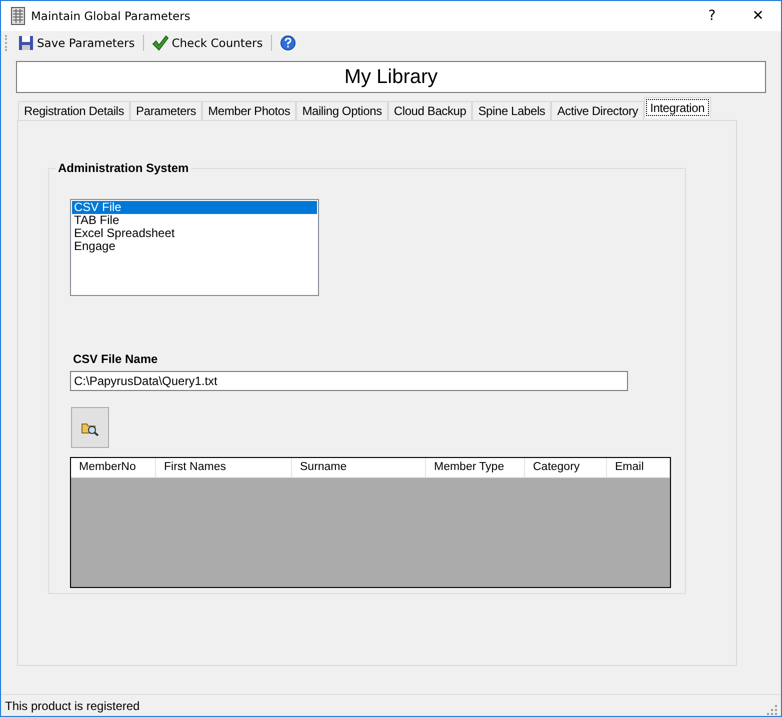 The width and height of the screenshot is (782, 717). What do you see at coordinates (115, 359) in the screenshot?
I see `field-label: CSV File Name` at bounding box center [115, 359].